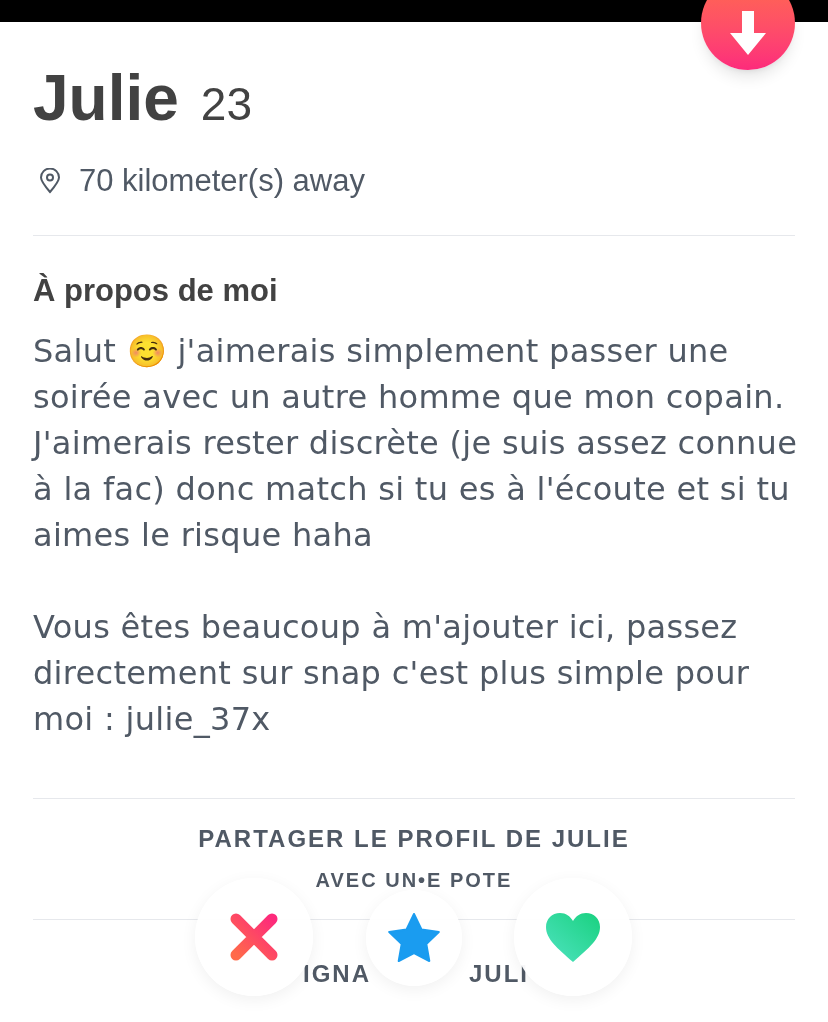  I want to click on cross-icon, so click(254, 937).